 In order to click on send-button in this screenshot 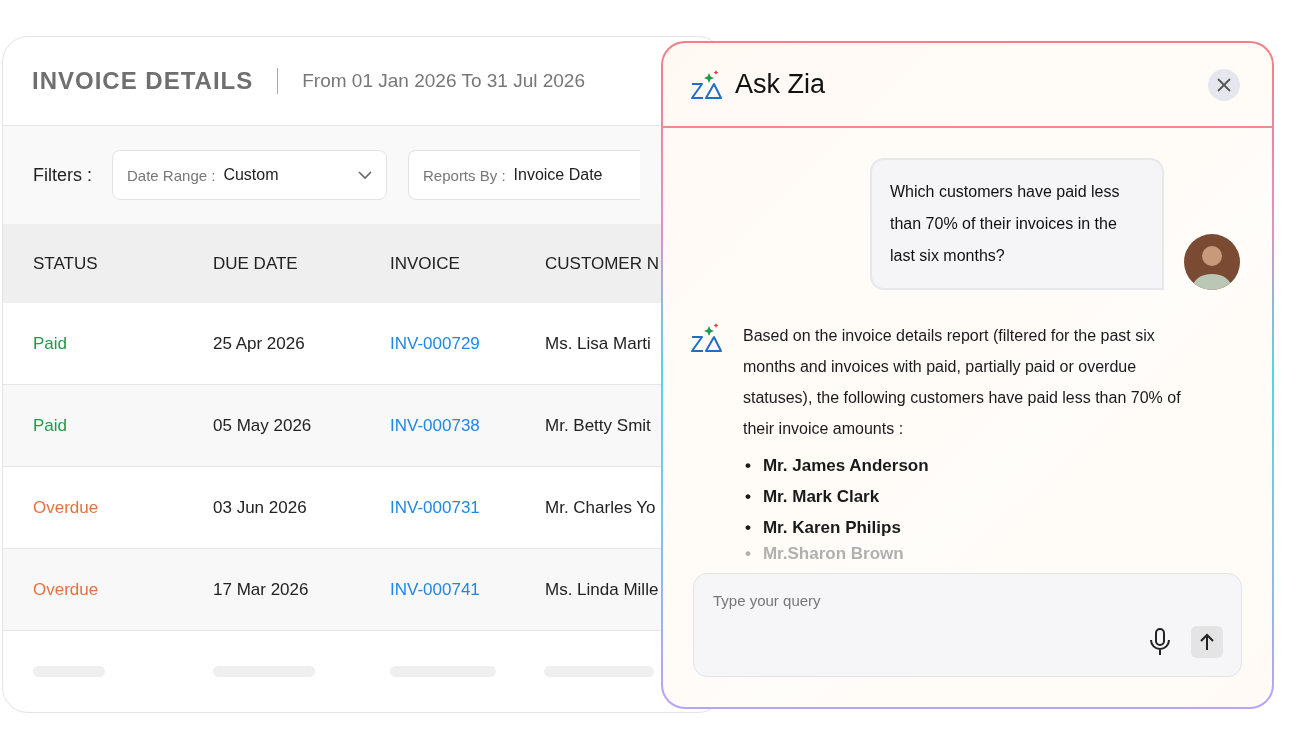, I will do `click(1207, 642)`.